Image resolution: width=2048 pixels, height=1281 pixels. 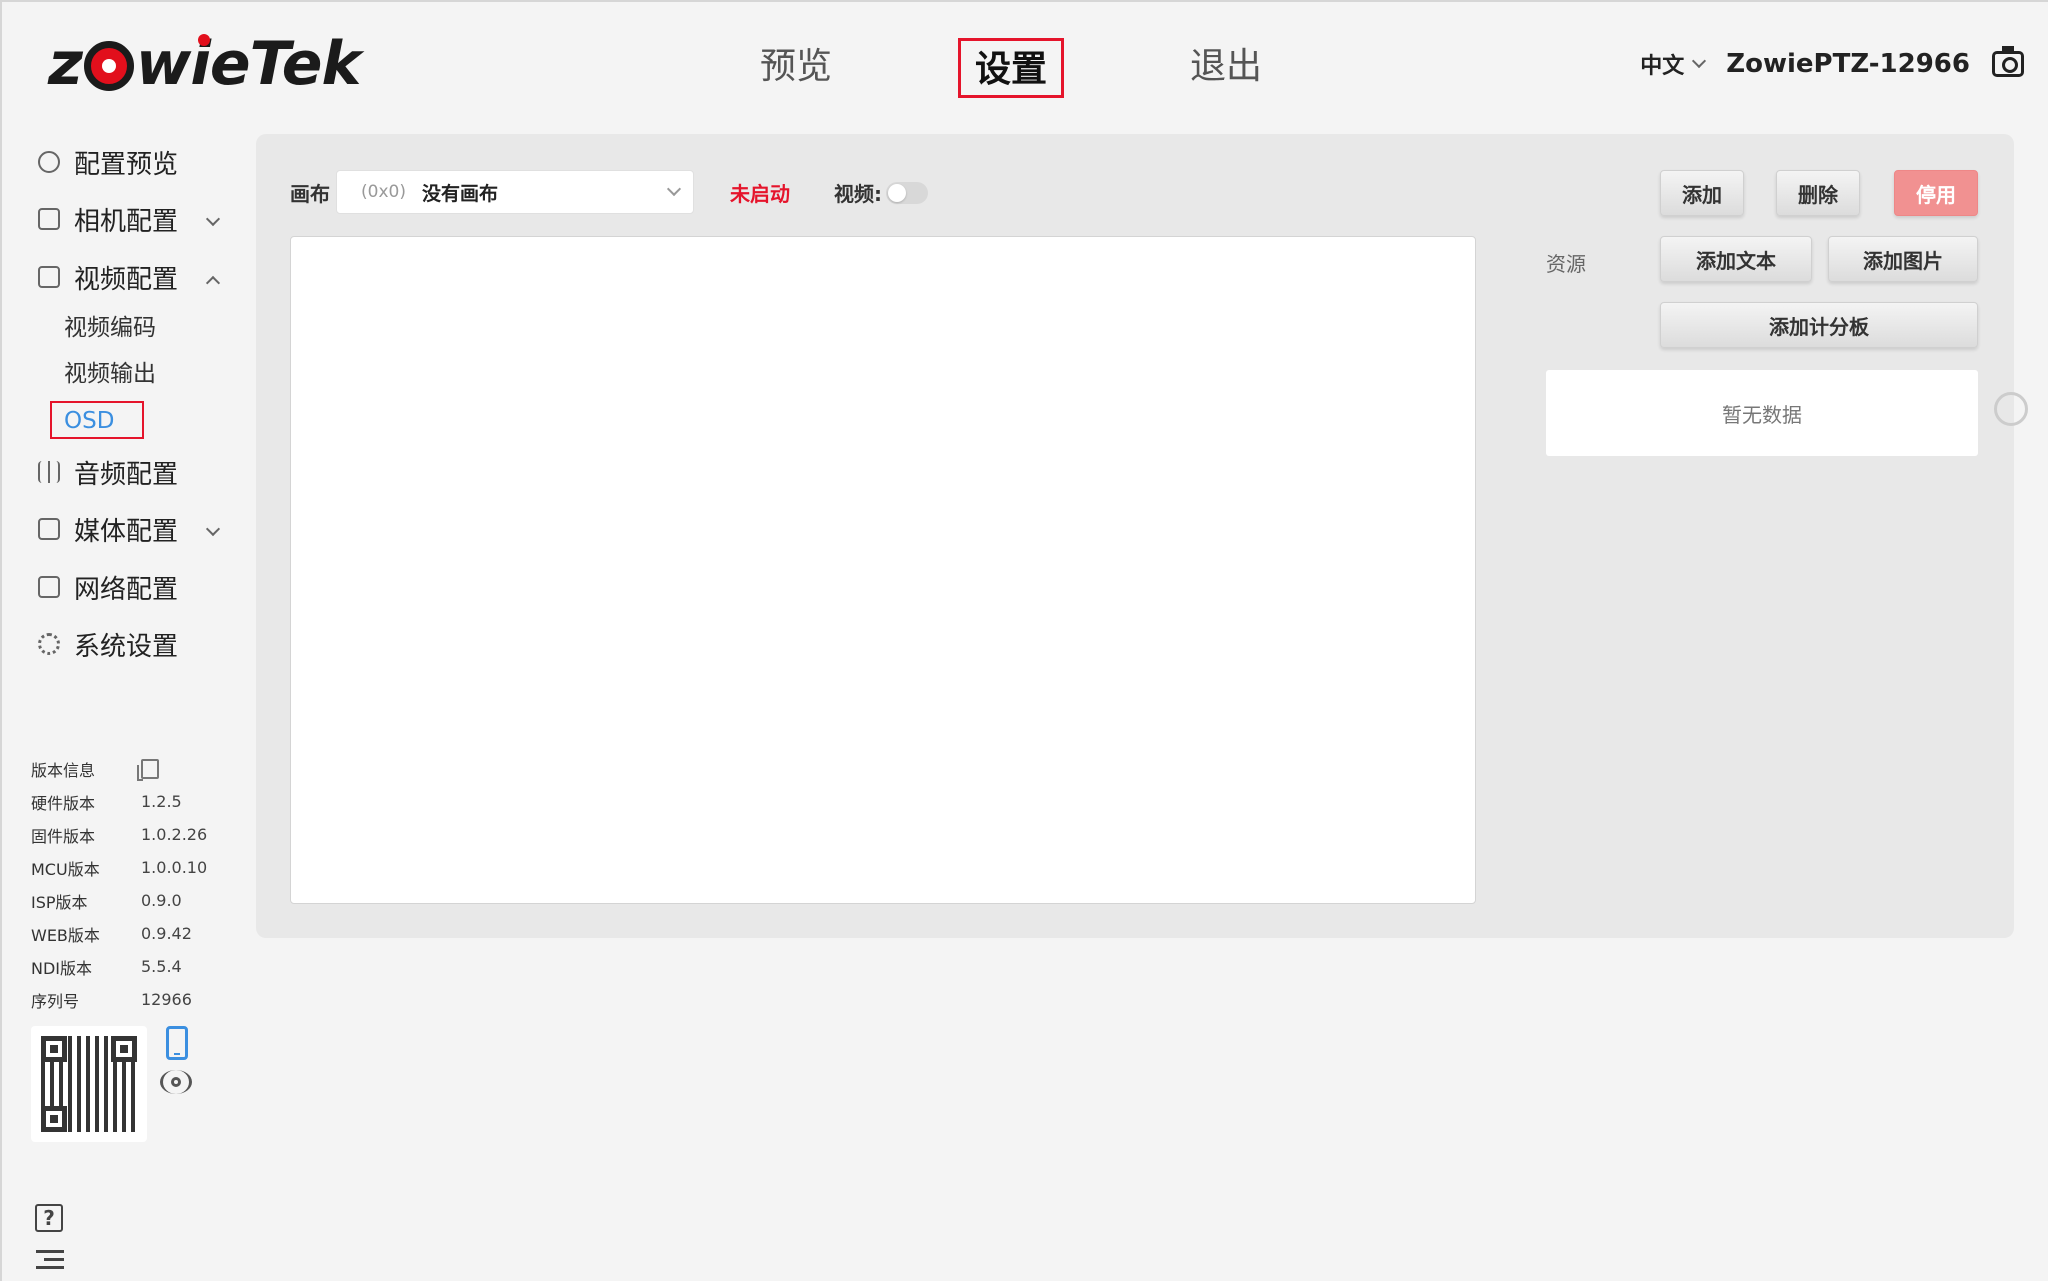 What do you see at coordinates (310, 194) in the screenshot?
I see `canvas-label: 画布` at bounding box center [310, 194].